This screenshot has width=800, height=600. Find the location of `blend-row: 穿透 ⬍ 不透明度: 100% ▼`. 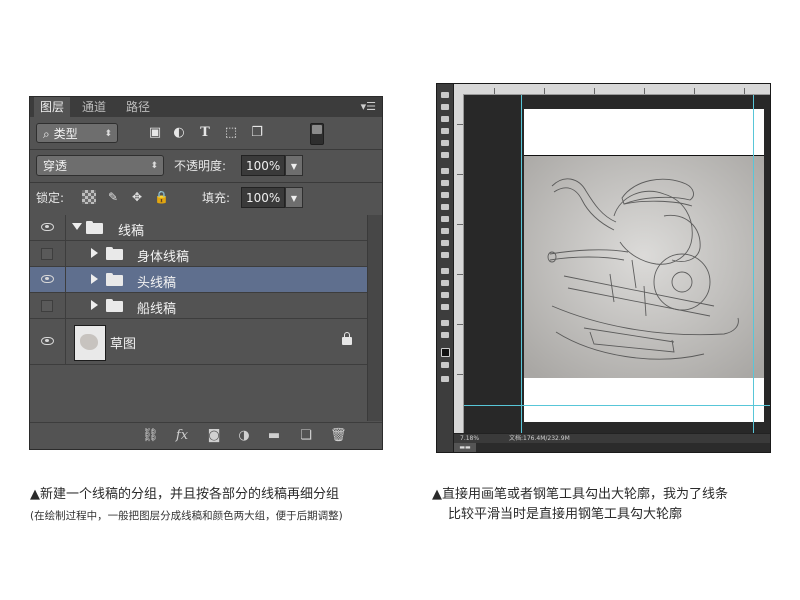

blend-row: 穿透 ⬍ 不透明度: 100% ▼ is located at coordinates (206, 166).